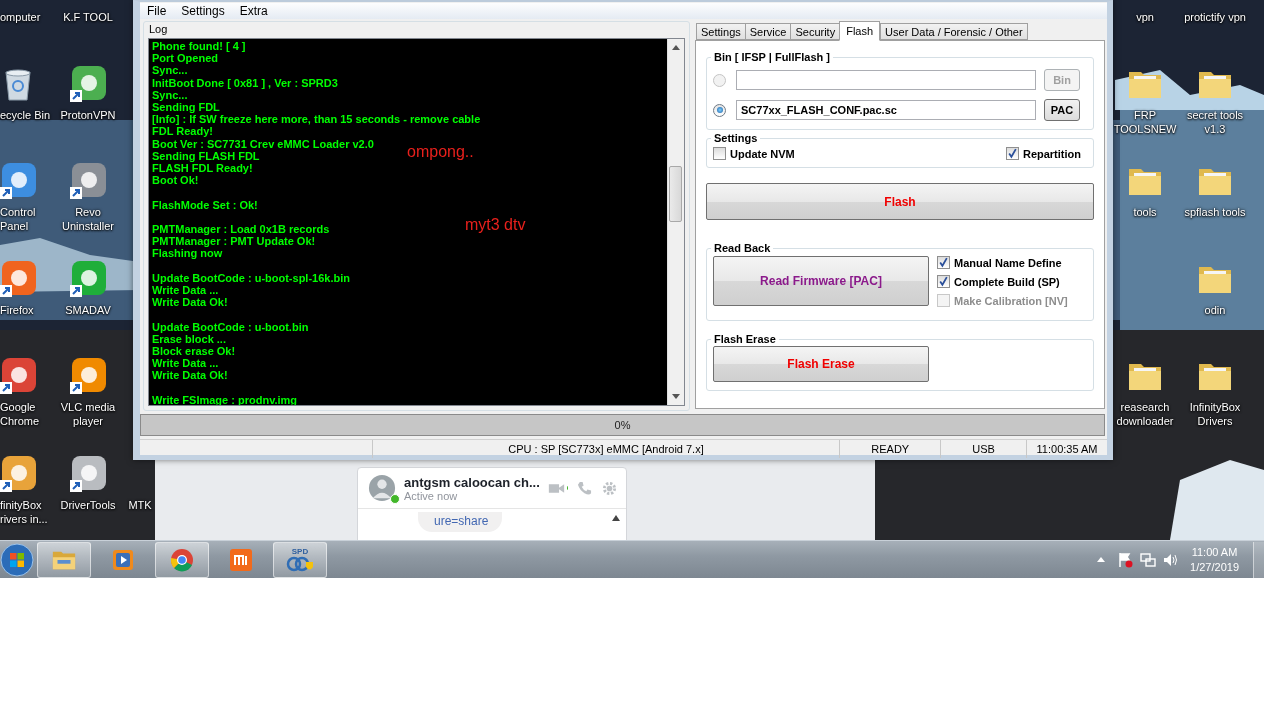 This screenshot has height=720, width=1280. Describe the element at coordinates (745, 339) in the screenshot. I see `group-title: Flash Erase` at that location.